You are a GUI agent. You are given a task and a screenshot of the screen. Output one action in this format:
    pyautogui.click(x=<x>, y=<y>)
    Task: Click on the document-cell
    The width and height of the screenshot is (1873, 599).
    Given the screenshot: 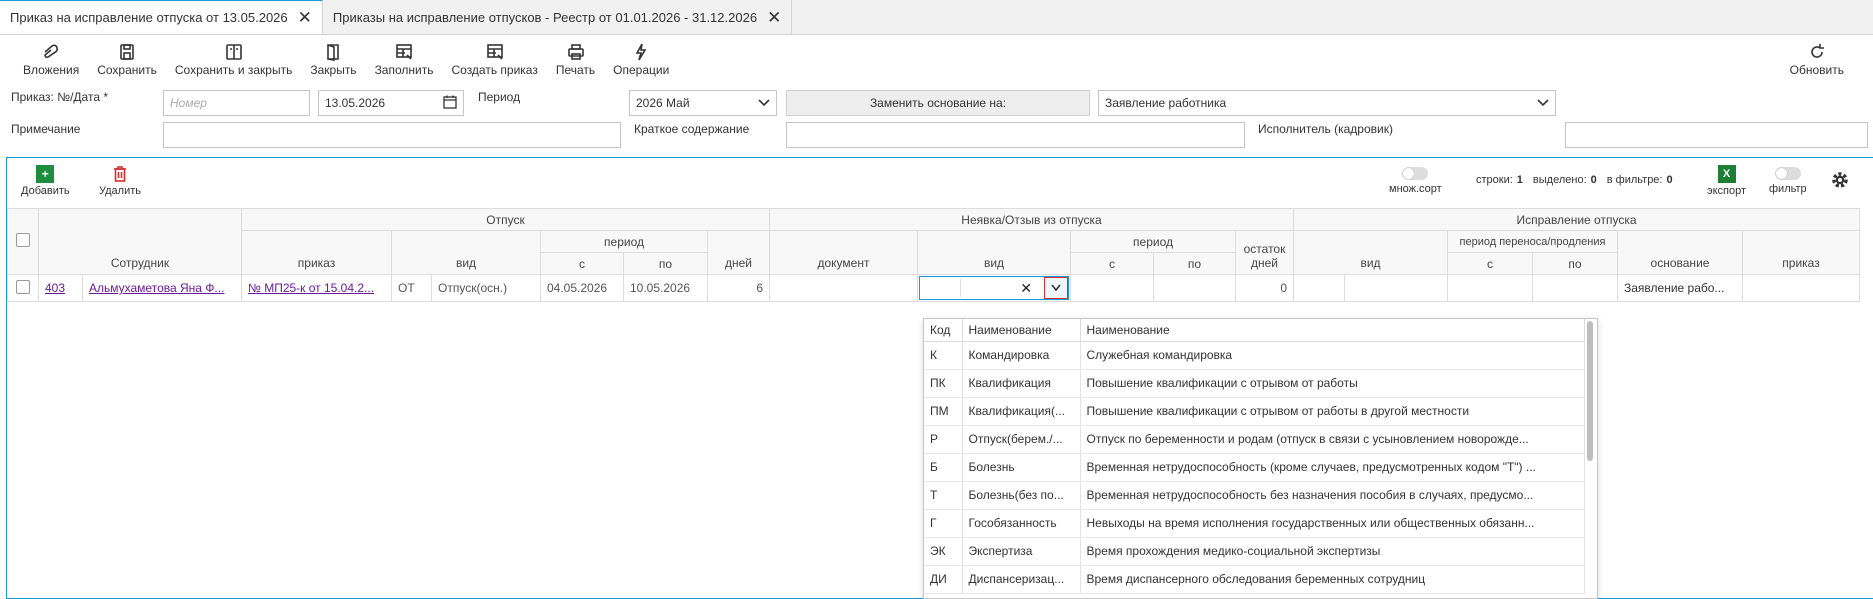 What is the action you would take?
    pyautogui.click(x=843, y=288)
    